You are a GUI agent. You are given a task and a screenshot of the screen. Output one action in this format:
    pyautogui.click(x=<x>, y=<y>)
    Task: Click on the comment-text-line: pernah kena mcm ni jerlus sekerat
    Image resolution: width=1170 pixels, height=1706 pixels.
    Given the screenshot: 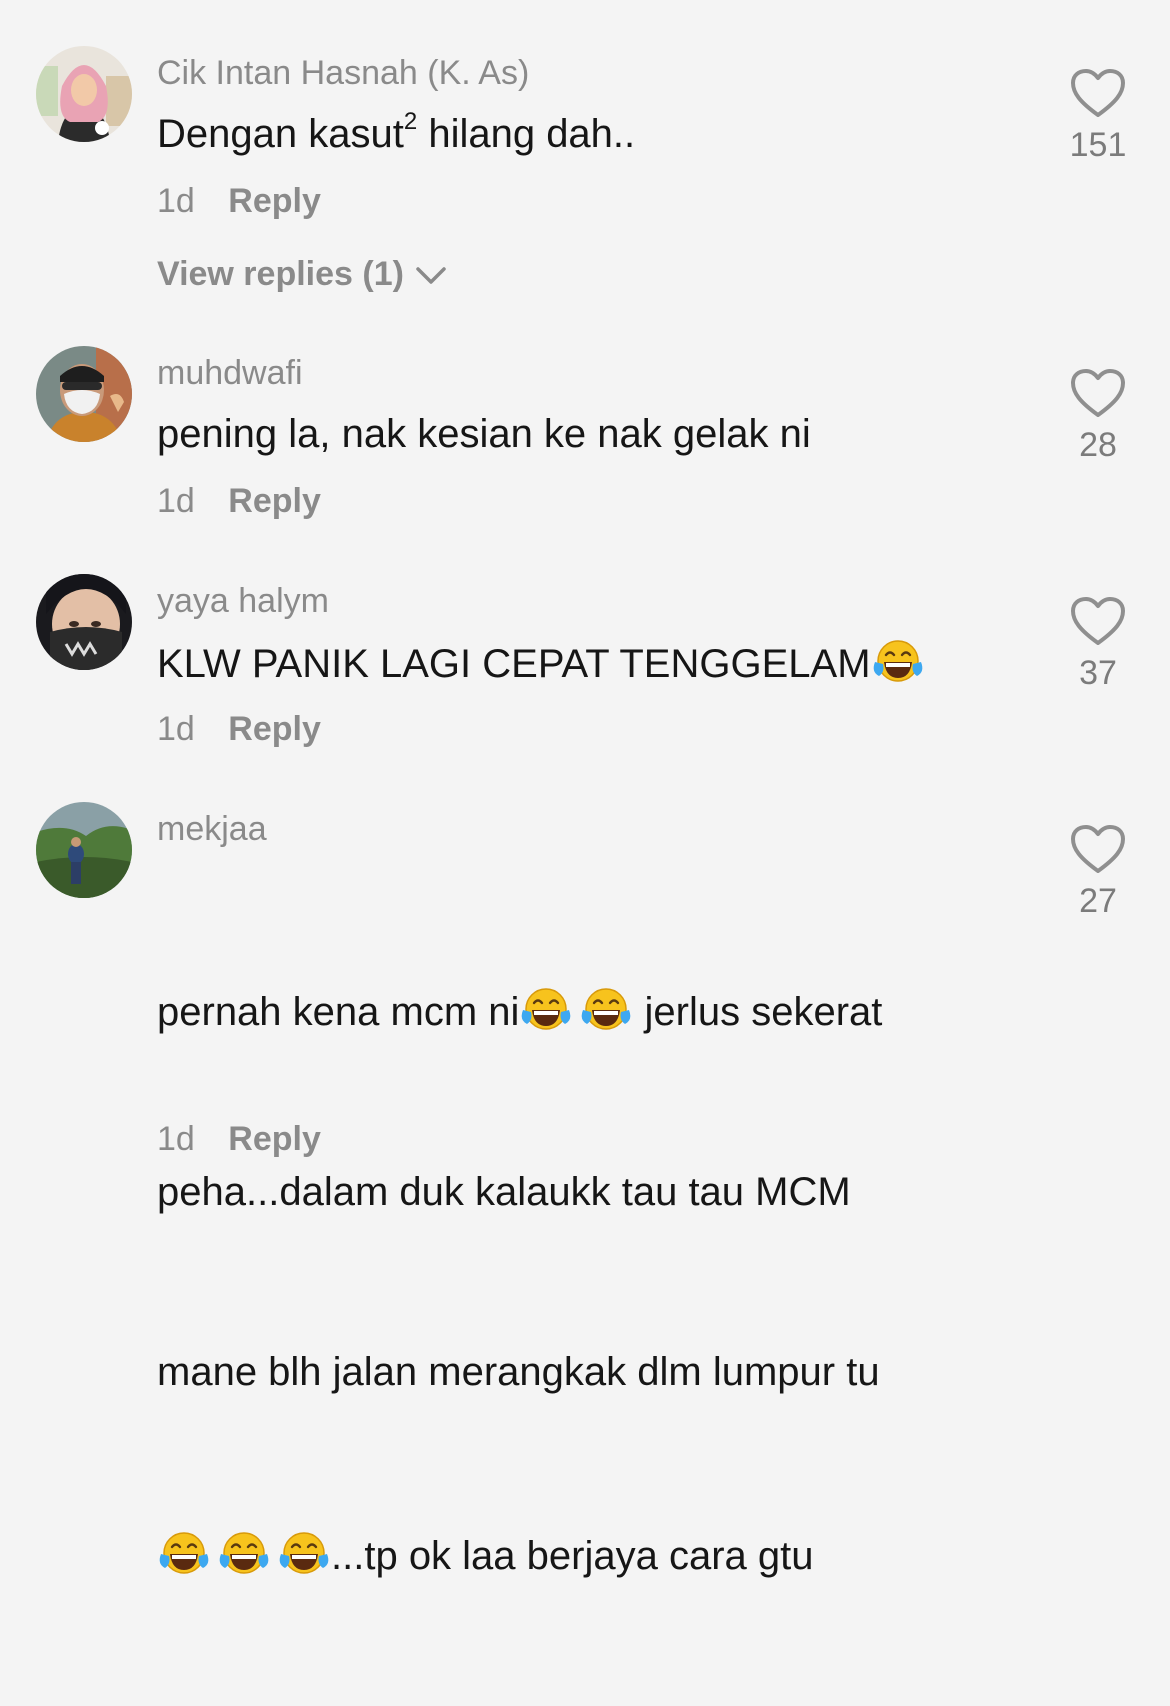 What is the action you would take?
    pyautogui.click(x=519, y=1012)
    